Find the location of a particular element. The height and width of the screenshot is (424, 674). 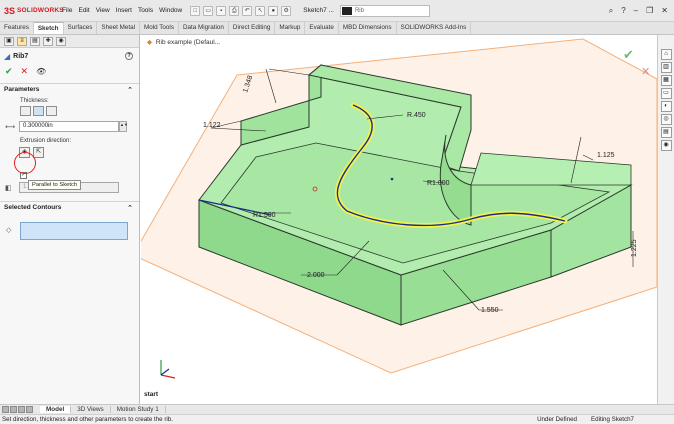

tab-data-migration: Data Migration is located at coordinates (204, 28).